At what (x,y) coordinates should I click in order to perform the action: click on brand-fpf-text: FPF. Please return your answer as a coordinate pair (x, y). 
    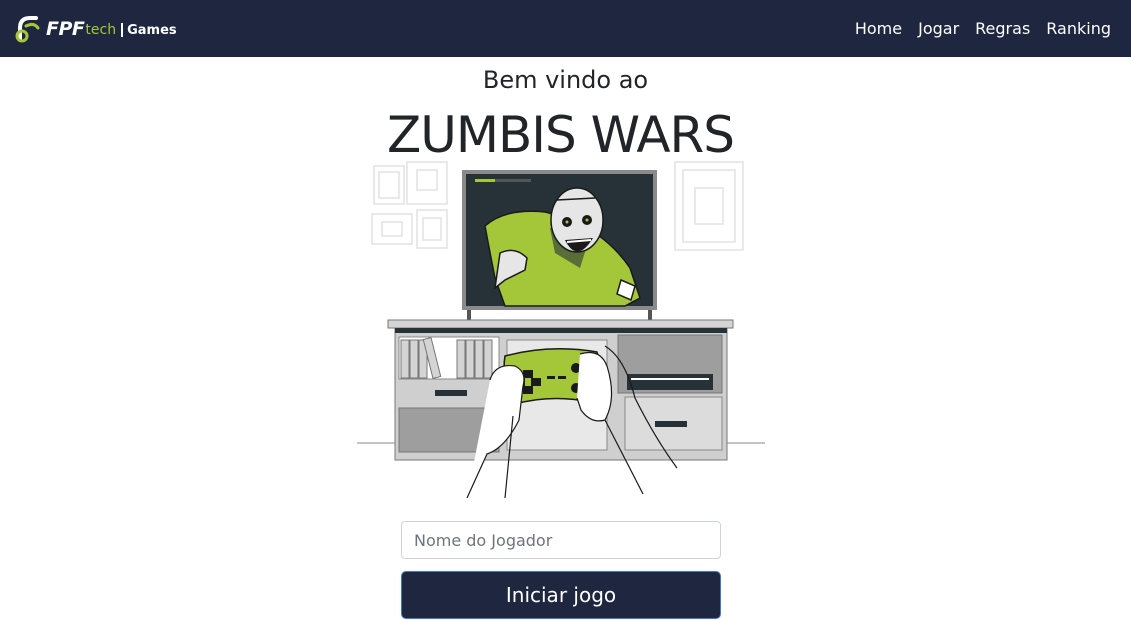
    Looking at the image, I should click on (65, 29).